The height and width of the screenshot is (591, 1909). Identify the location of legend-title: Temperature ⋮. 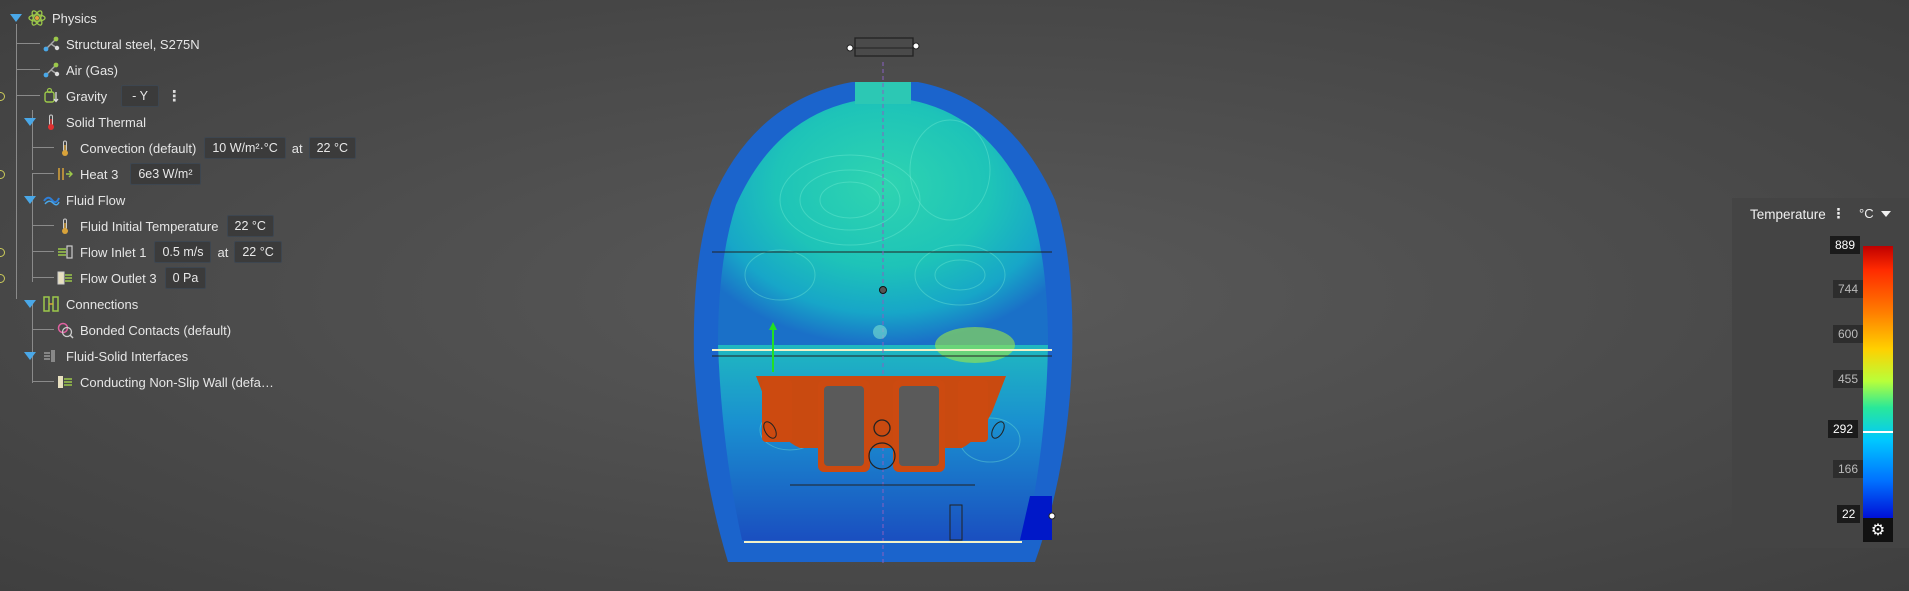
(1797, 214).